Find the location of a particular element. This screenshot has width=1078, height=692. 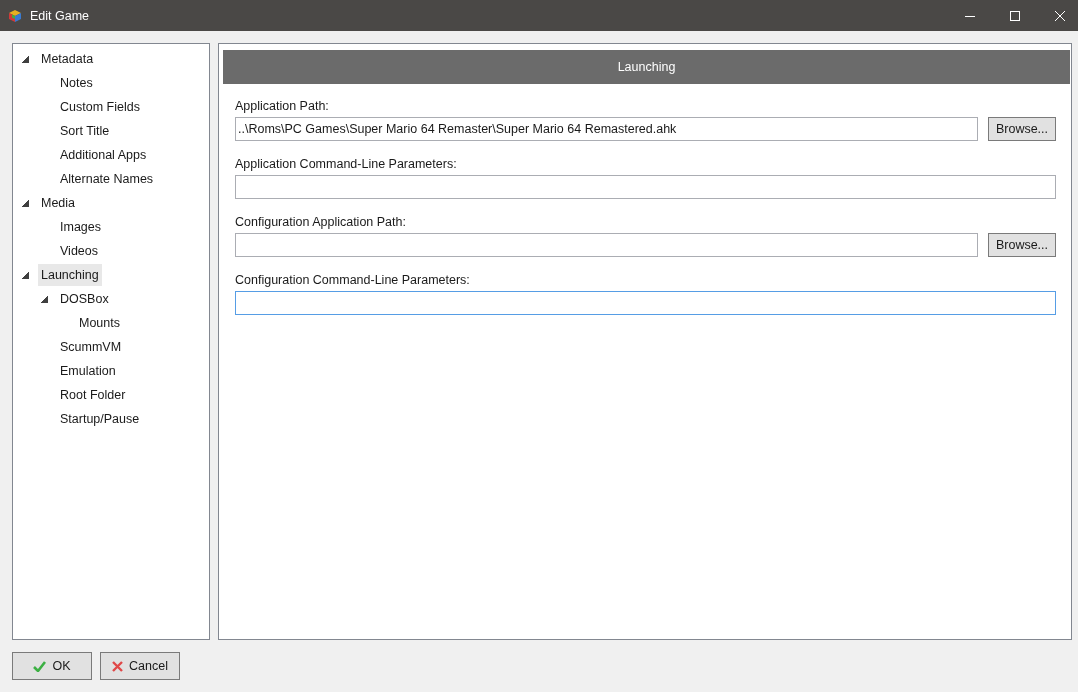

section-header: Launching is located at coordinates (646, 67).